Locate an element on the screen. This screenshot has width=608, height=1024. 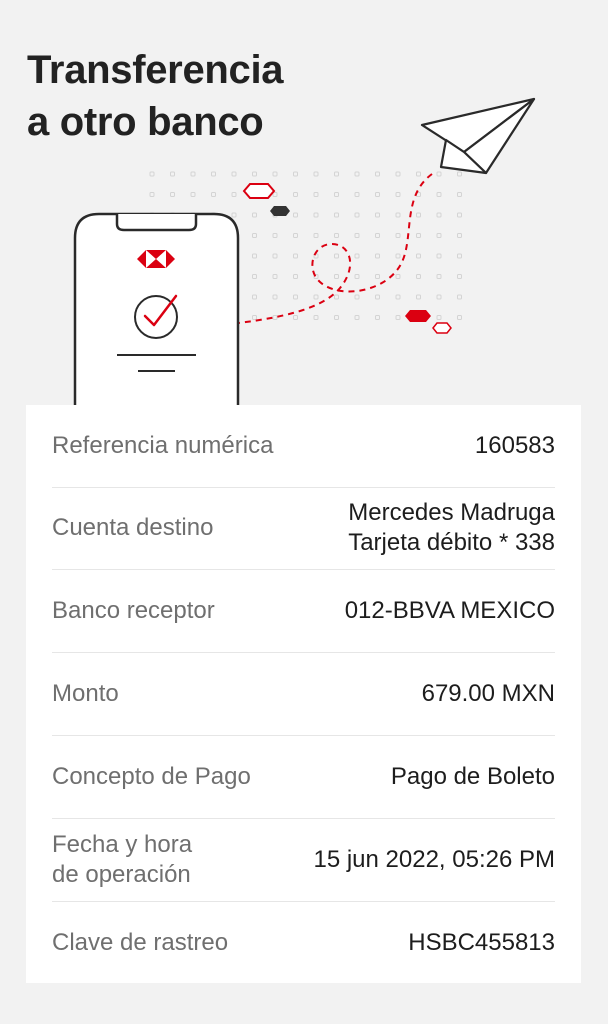
detail-label: Concepto de Pago is located at coordinates (151, 776).